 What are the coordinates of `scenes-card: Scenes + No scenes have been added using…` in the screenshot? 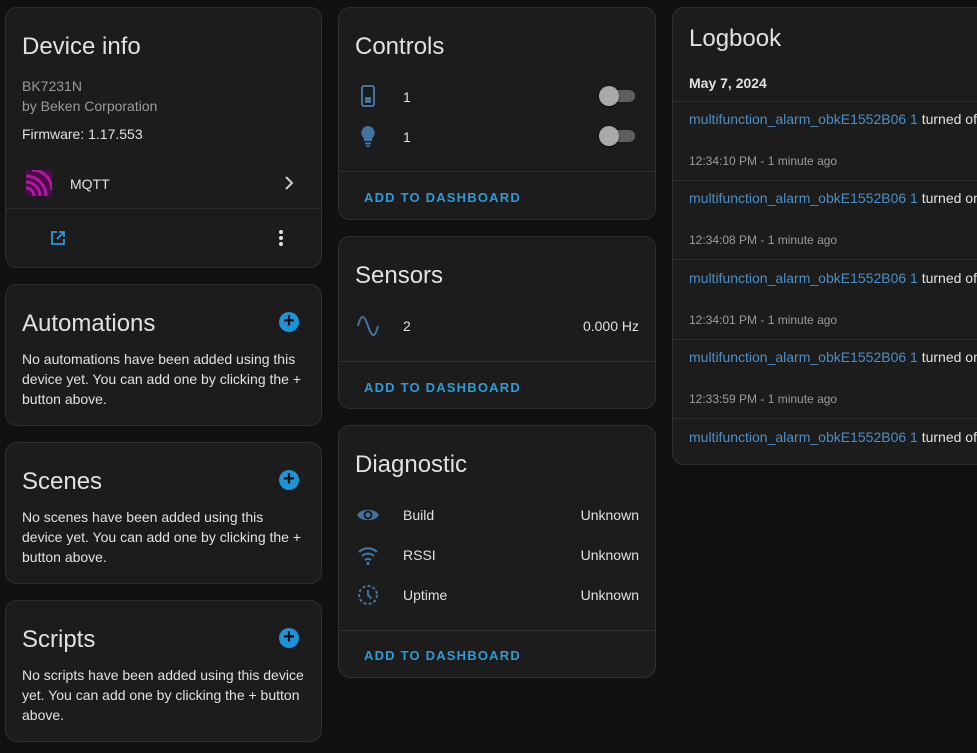 It's located at (163, 513).